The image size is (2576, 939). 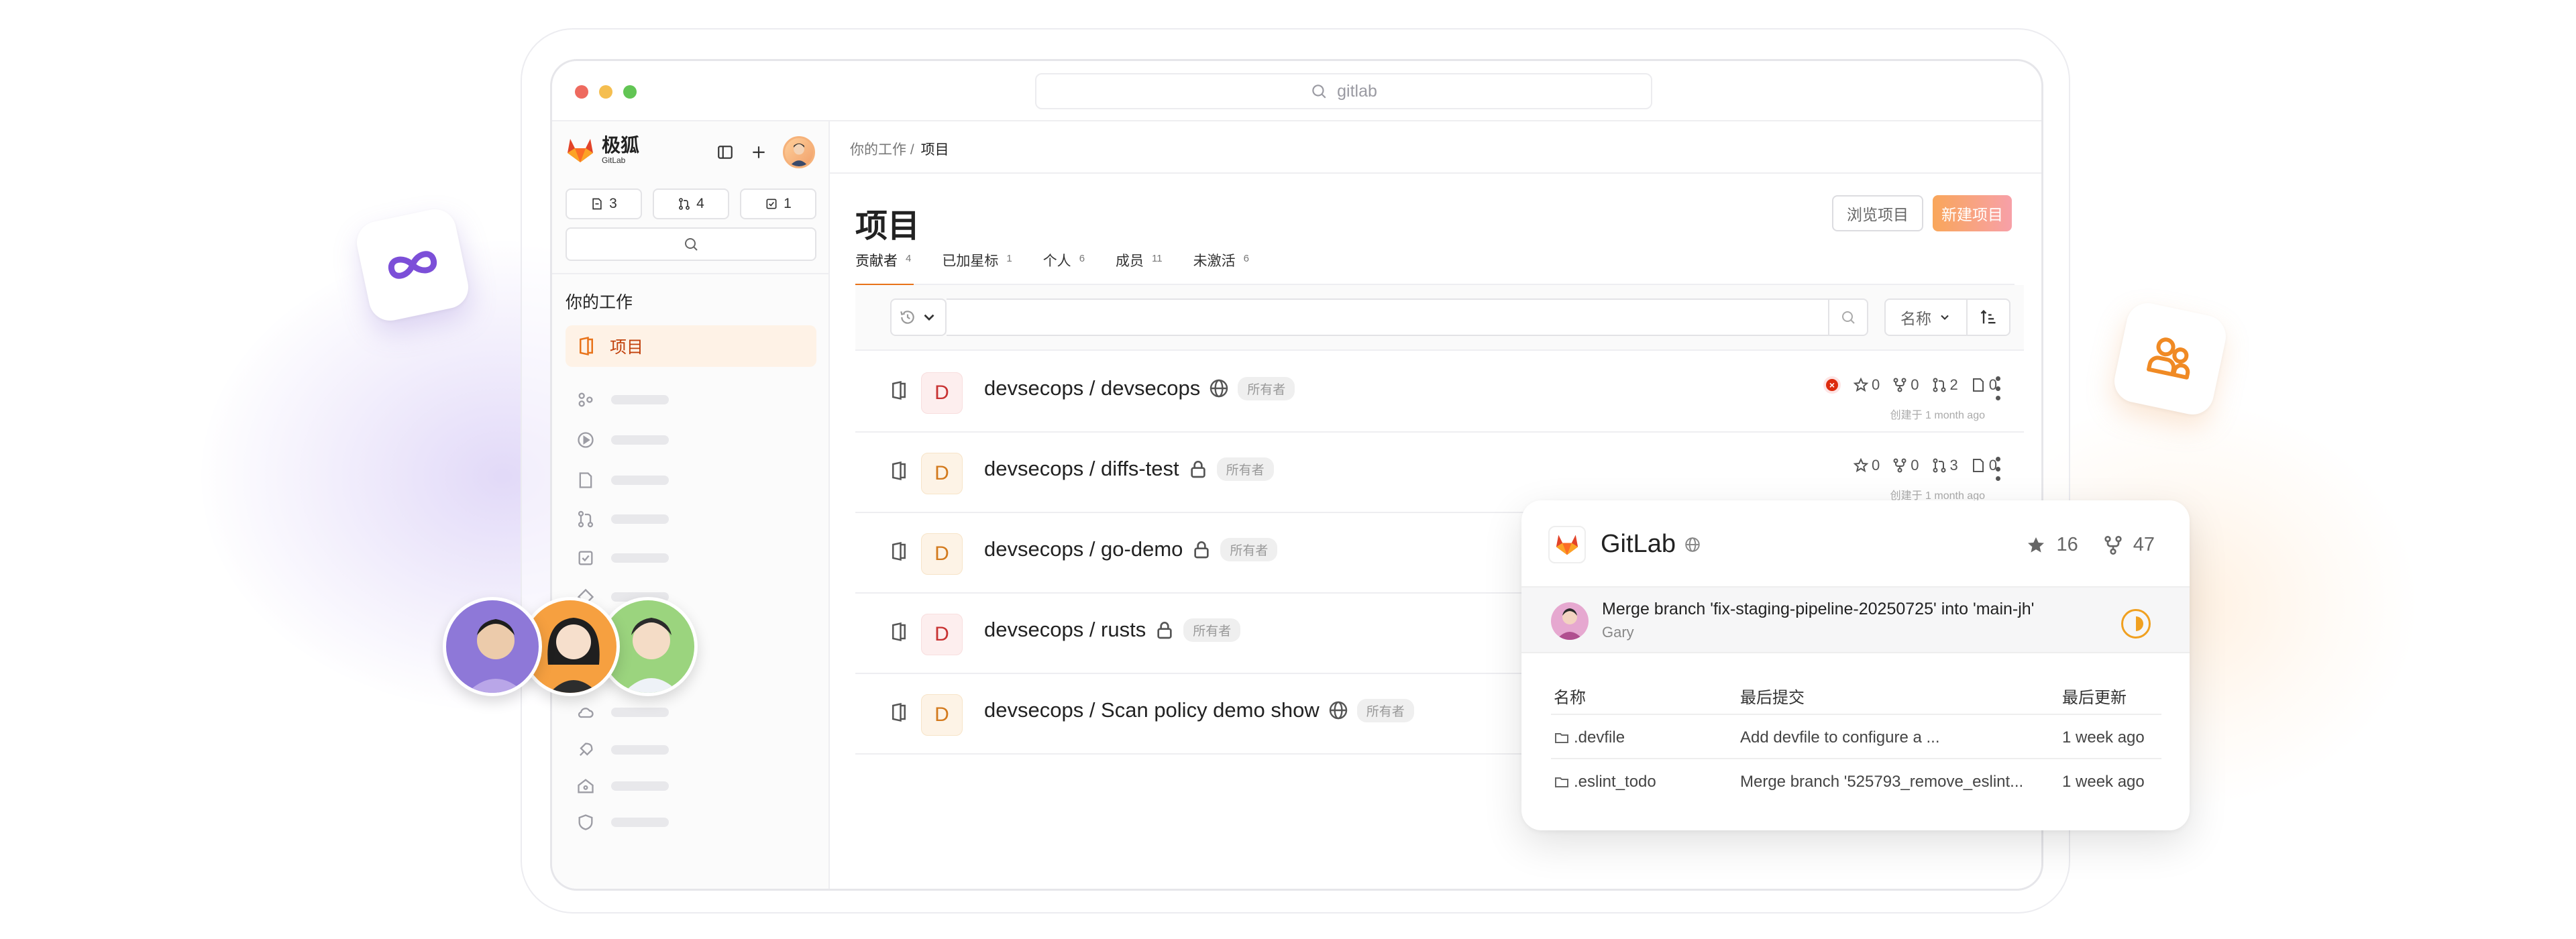 I want to click on sidebar-item-groups, so click(x=622, y=400).